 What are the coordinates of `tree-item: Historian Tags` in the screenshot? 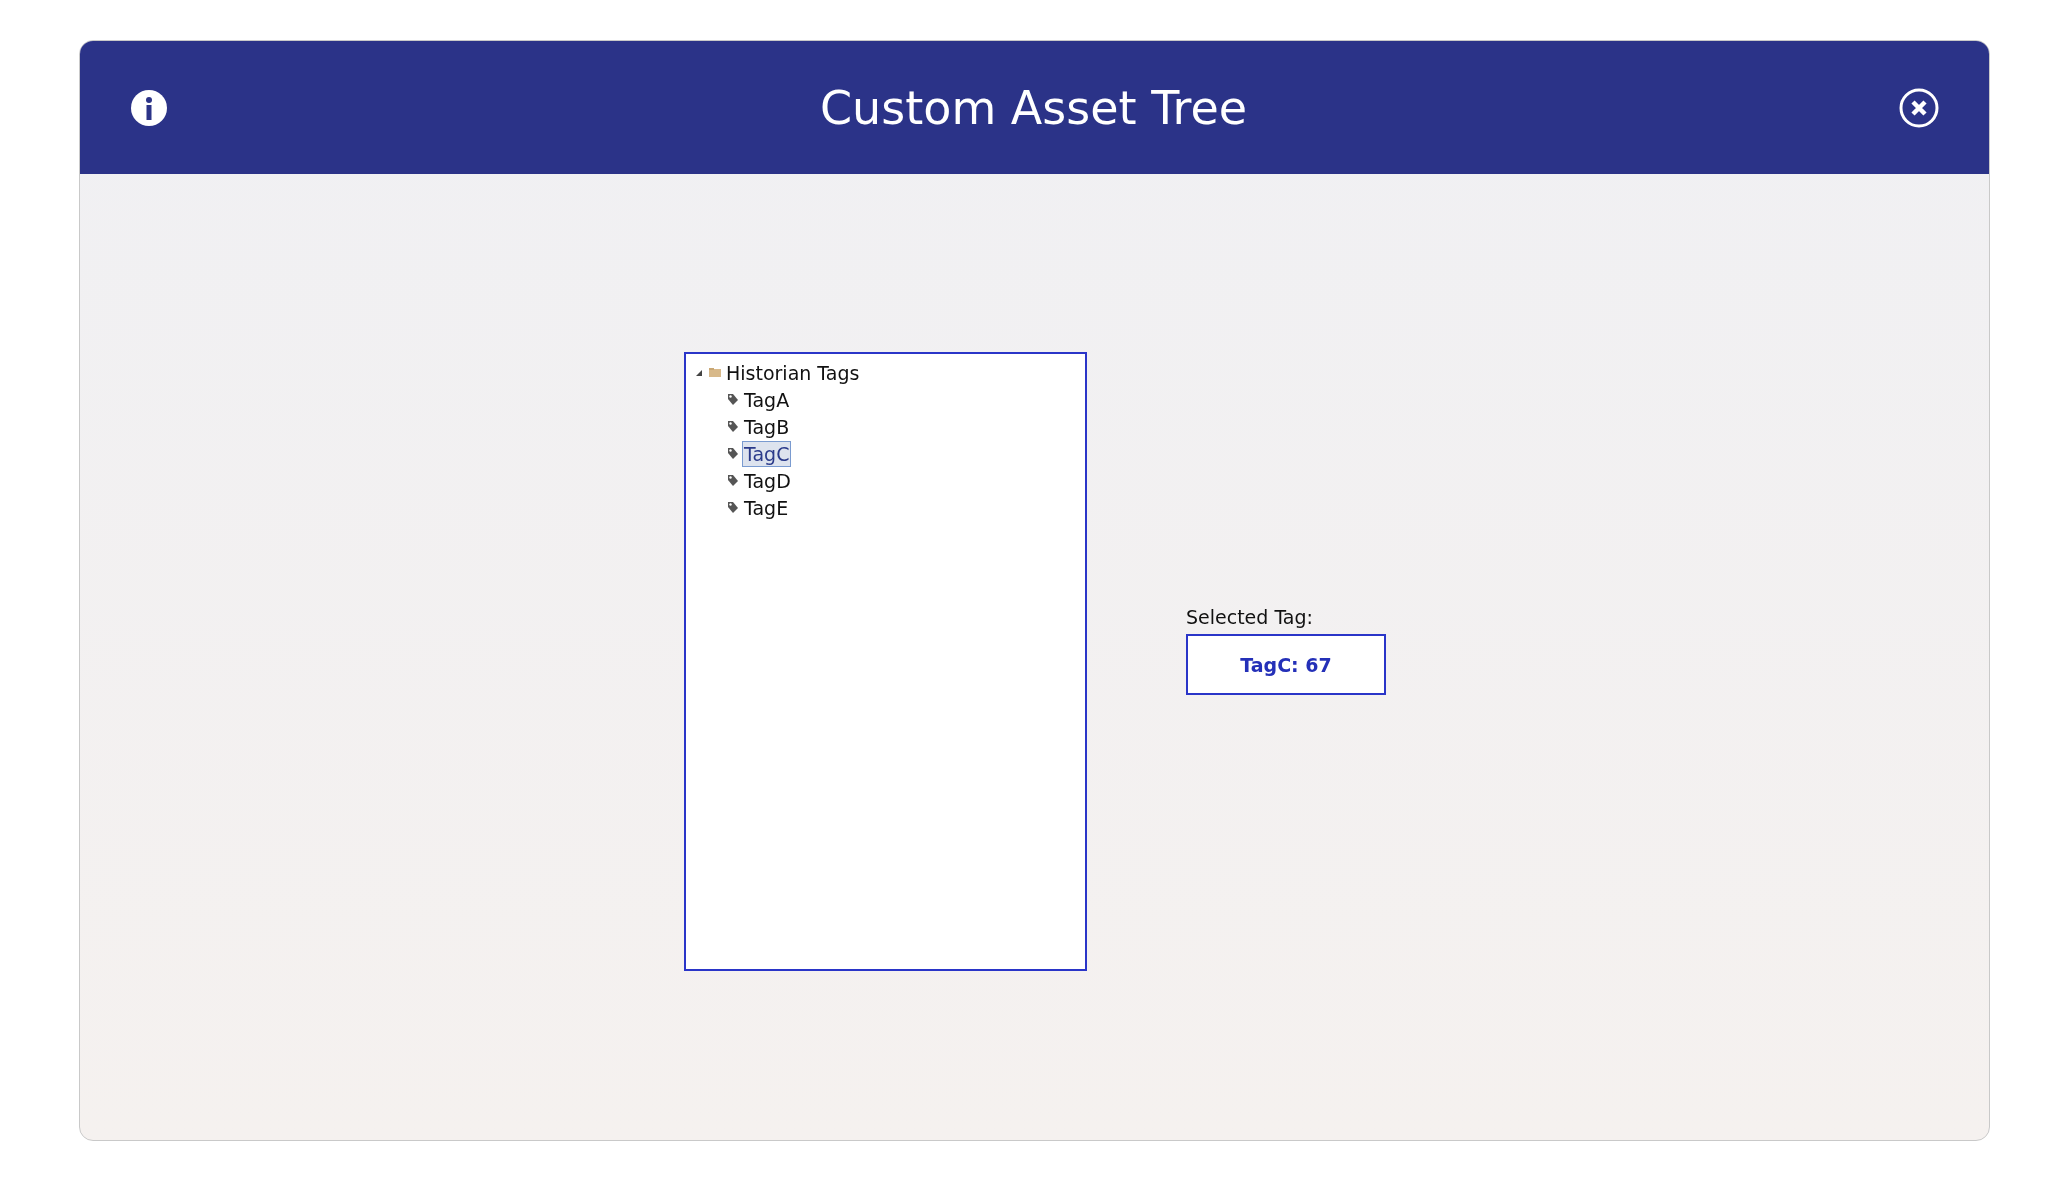 It's located at (793, 372).